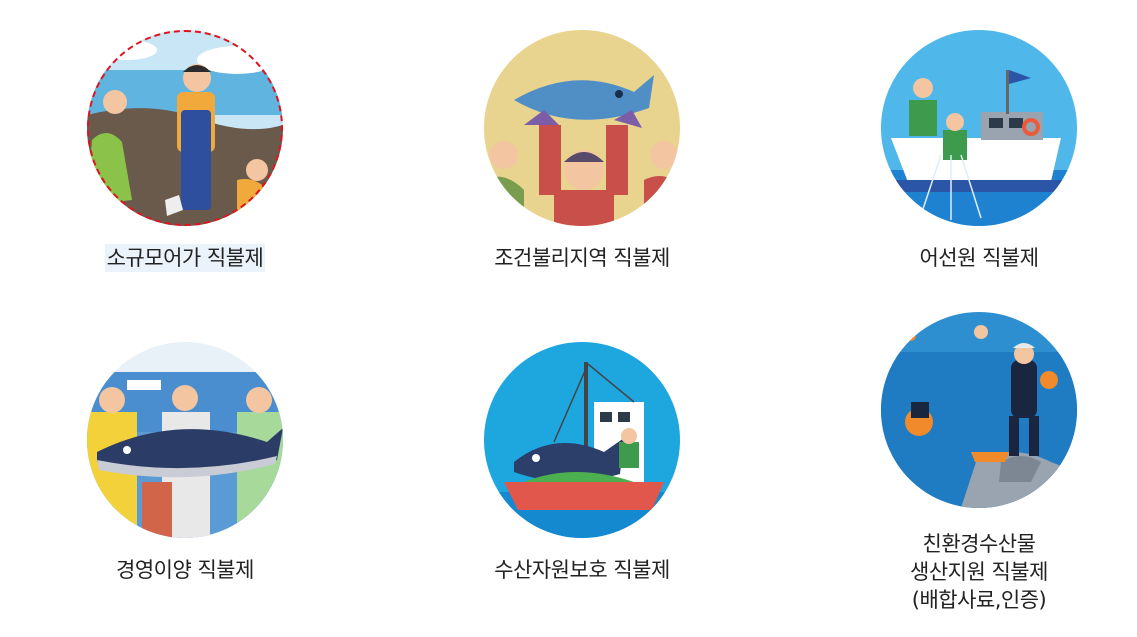 The height and width of the screenshot is (637, 1137). I want to click on fishing-boat-crew-illustration, so click(979, 128).